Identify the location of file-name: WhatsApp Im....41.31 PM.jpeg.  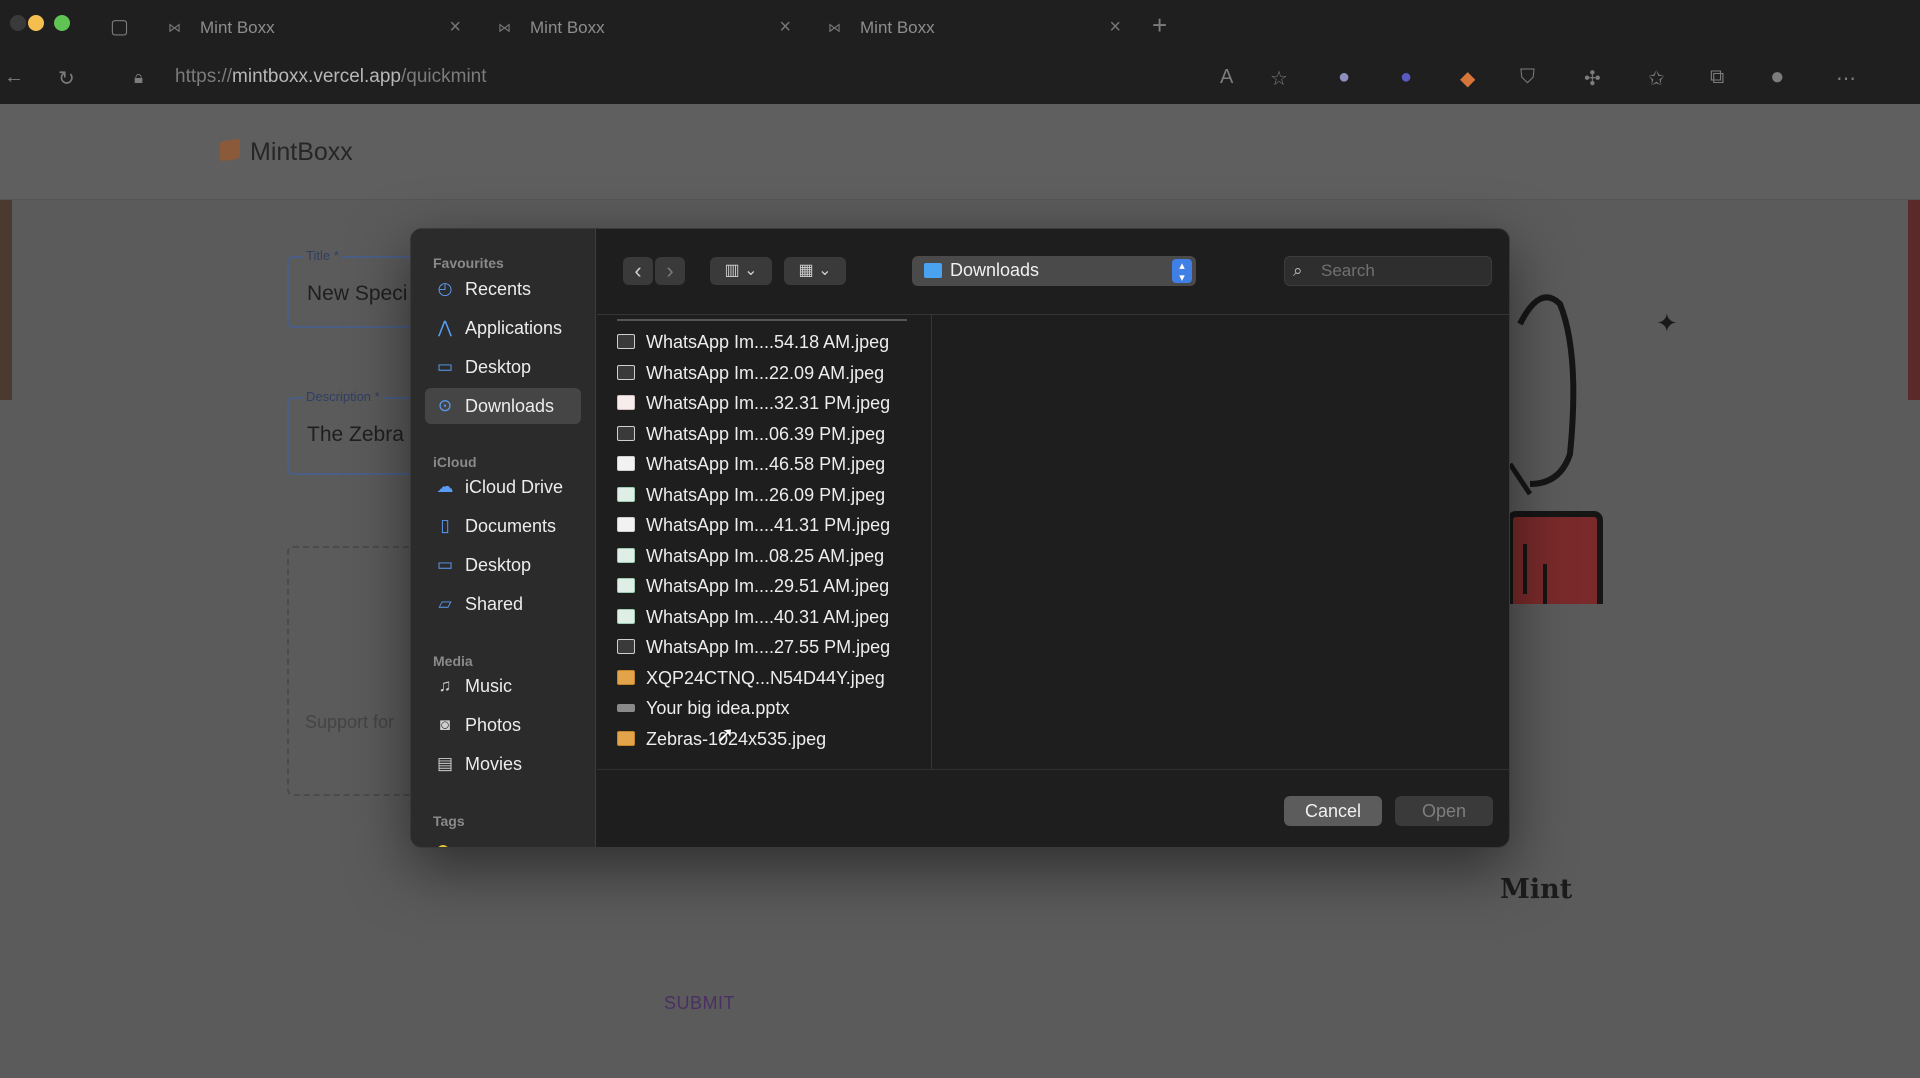
(768, 525).